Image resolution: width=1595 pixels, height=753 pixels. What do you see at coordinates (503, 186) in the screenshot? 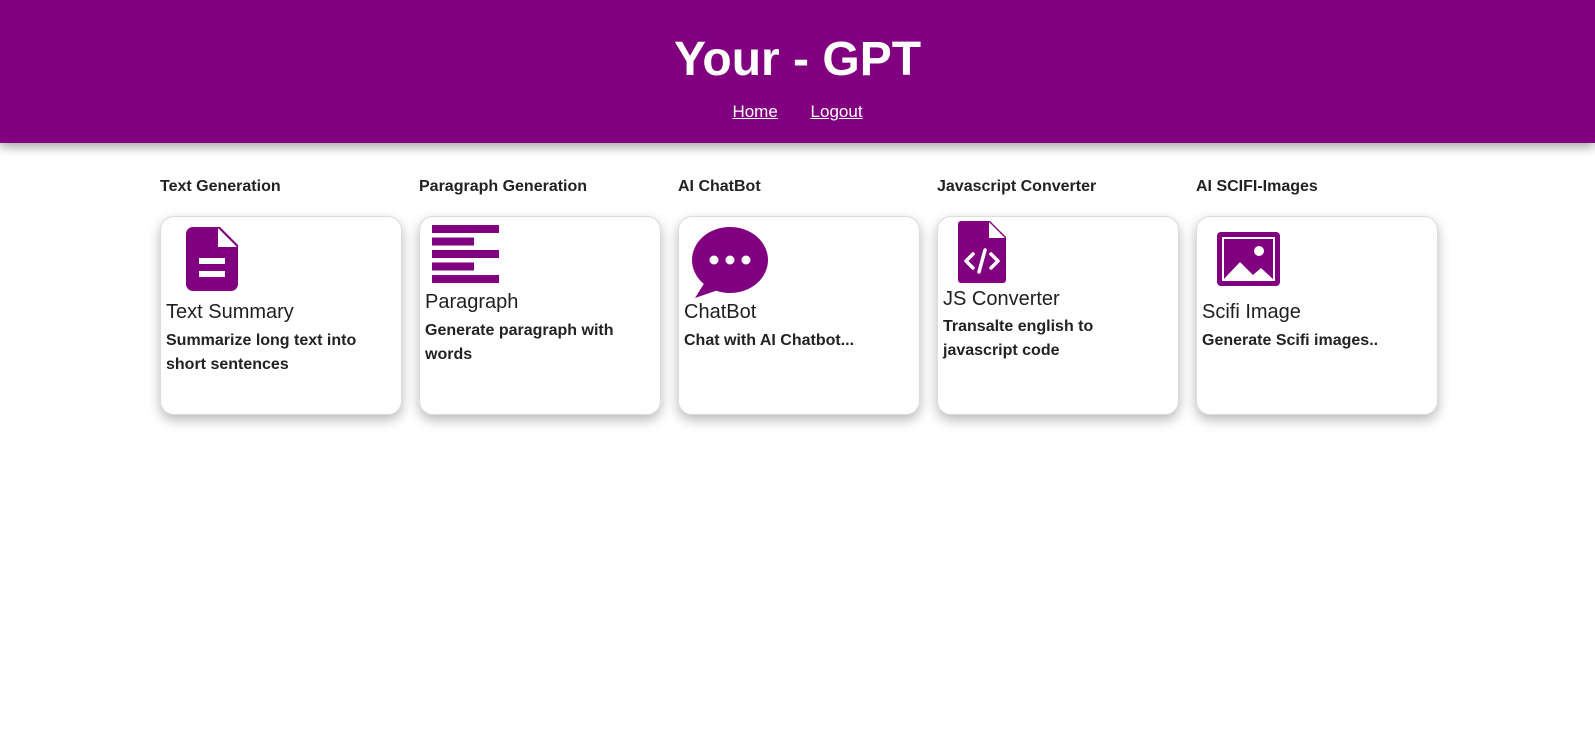
I see `section-heading: Paragraph Generation` at bounding box center [503, 186].